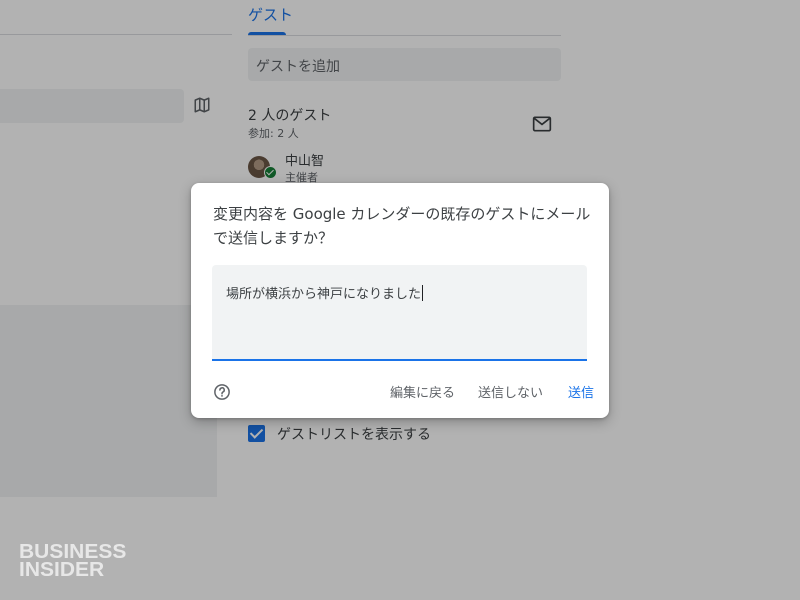  What do you see at coordinates (423, 293) in the screenshot?
I see `text-caret` at bounding box center [423, 293].